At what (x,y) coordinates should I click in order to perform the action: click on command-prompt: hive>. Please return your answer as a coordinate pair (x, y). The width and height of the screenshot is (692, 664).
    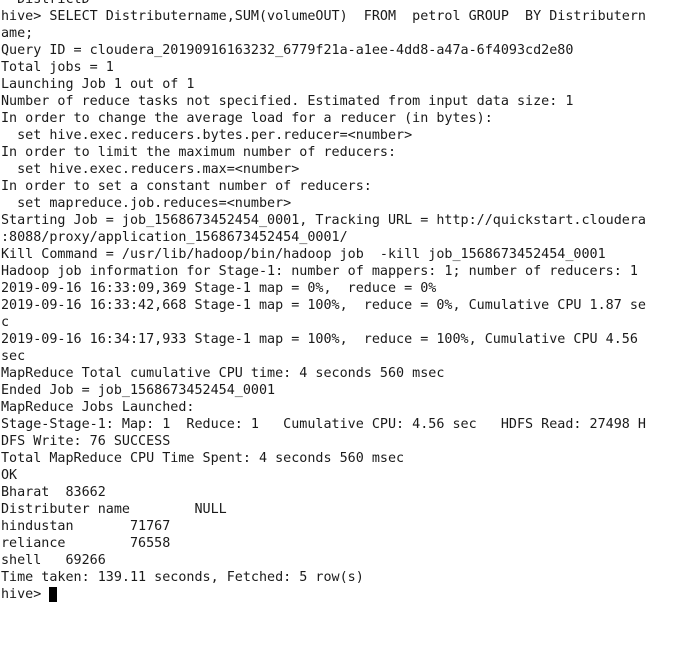
    Looking at the image, I should click on (346, 594).